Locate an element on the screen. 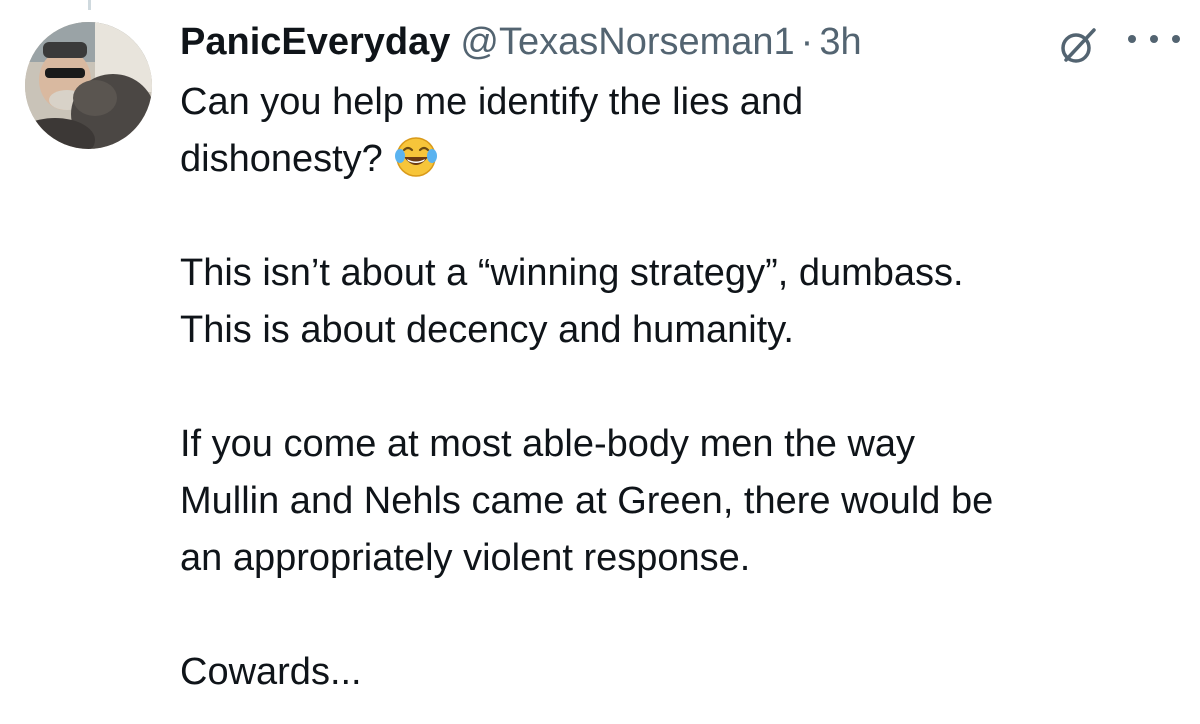 This screenshot has height=724, width=1200. tweet-line: Can you help me identify the lies and is located at coordinates (492, 102).